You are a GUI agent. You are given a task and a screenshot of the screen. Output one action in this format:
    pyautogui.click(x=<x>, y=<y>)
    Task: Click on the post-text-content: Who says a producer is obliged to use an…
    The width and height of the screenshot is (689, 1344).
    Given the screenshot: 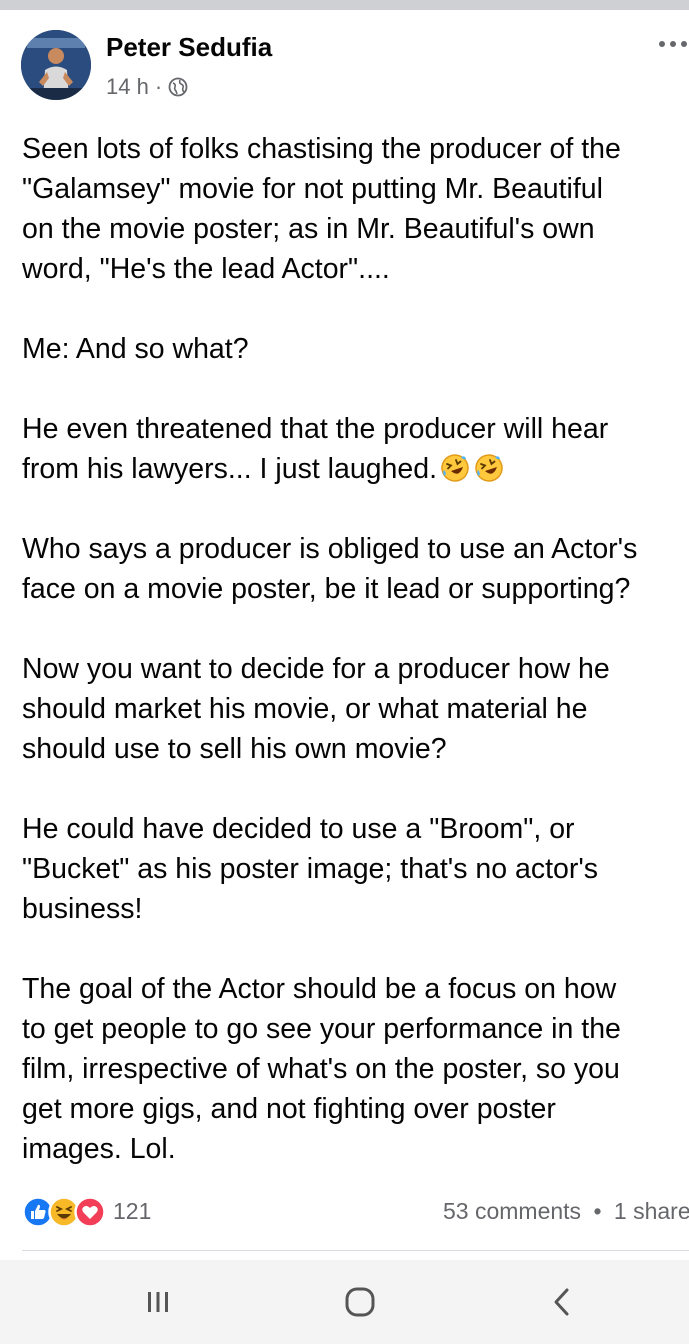 What is the action you would take?
    pyautogui.click(x=330, y=549)
    